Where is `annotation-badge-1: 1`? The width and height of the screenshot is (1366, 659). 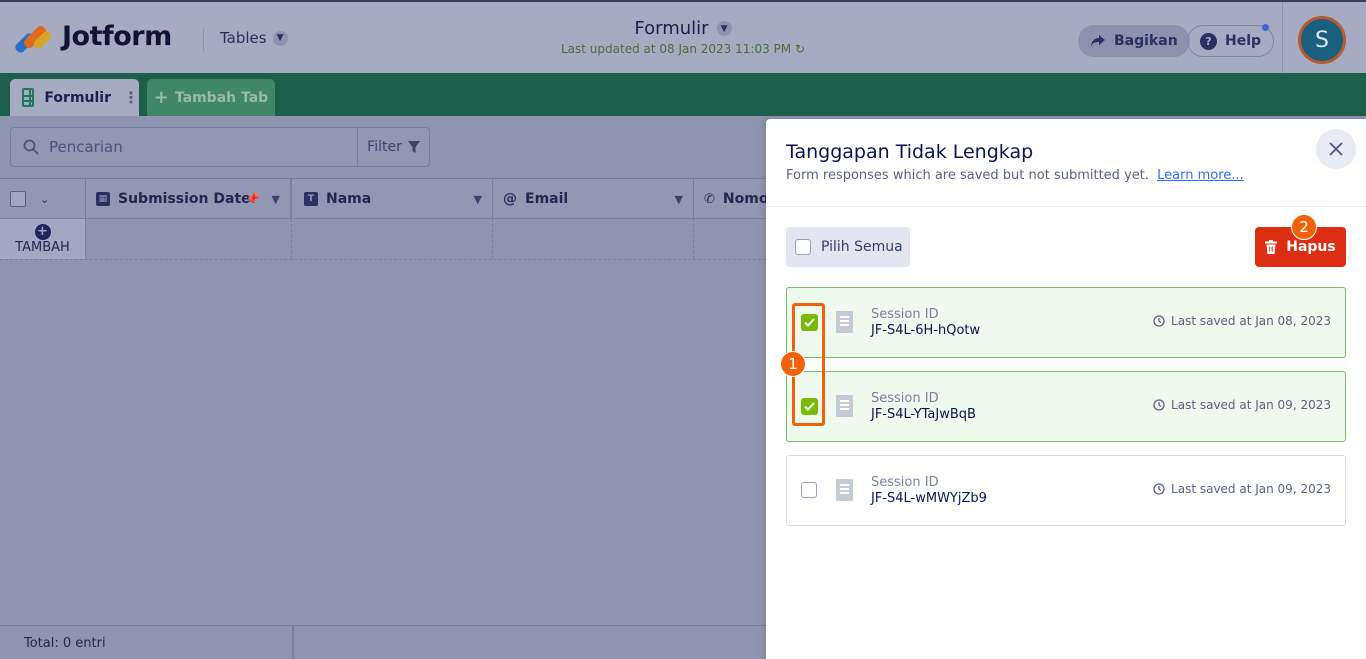
annotation-badge-1: 1 is located at coordinates (793, 364).